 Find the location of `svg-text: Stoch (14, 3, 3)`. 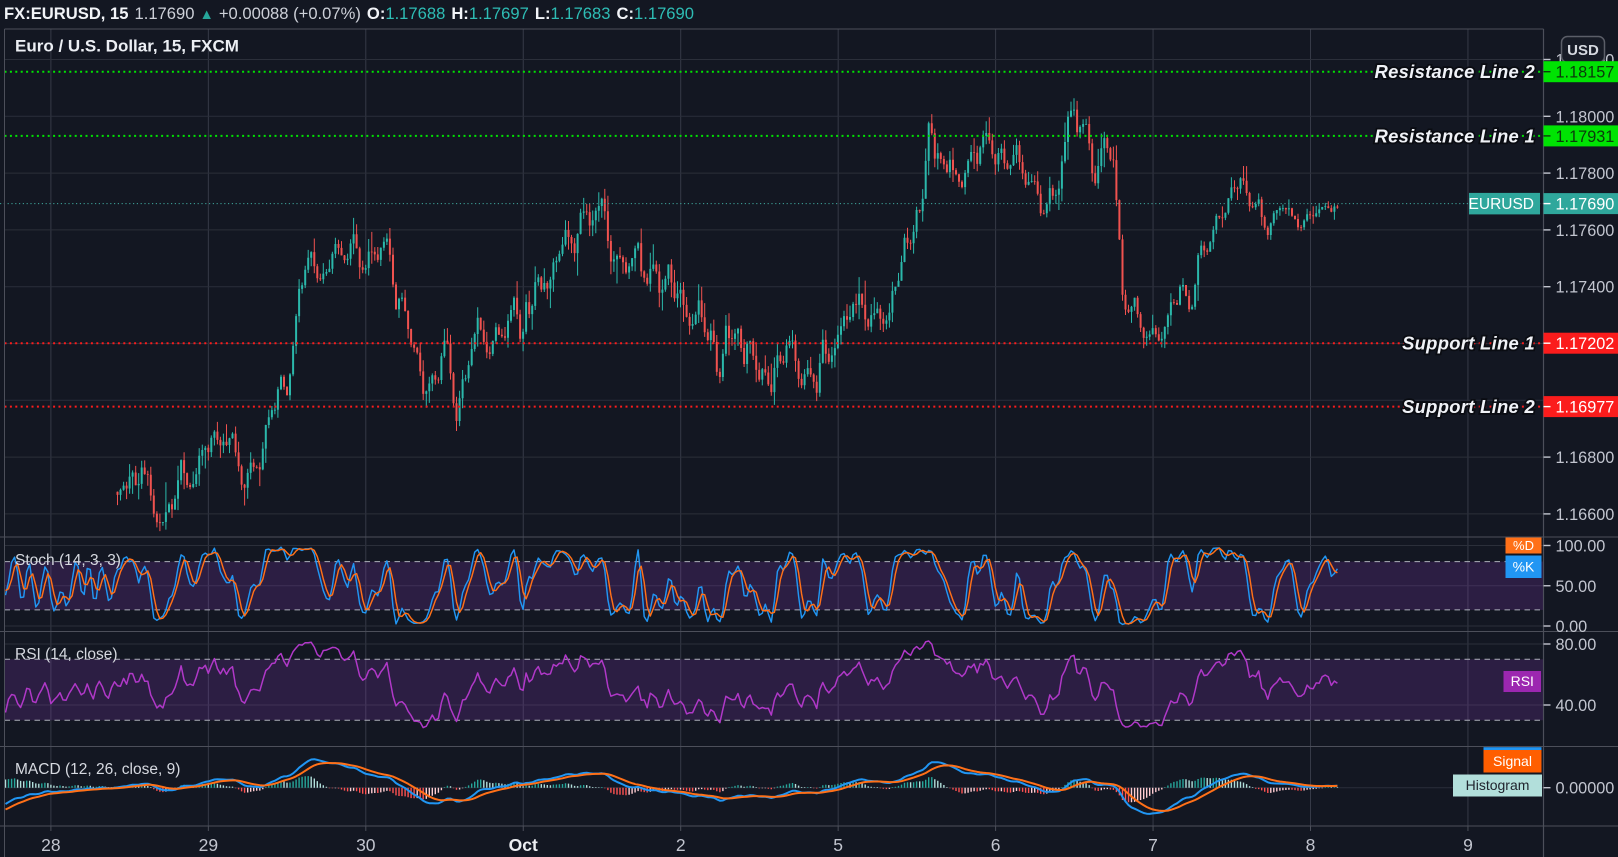

svg-text: Stoch (14, 3, 3) is located at coordinates (68, 560).